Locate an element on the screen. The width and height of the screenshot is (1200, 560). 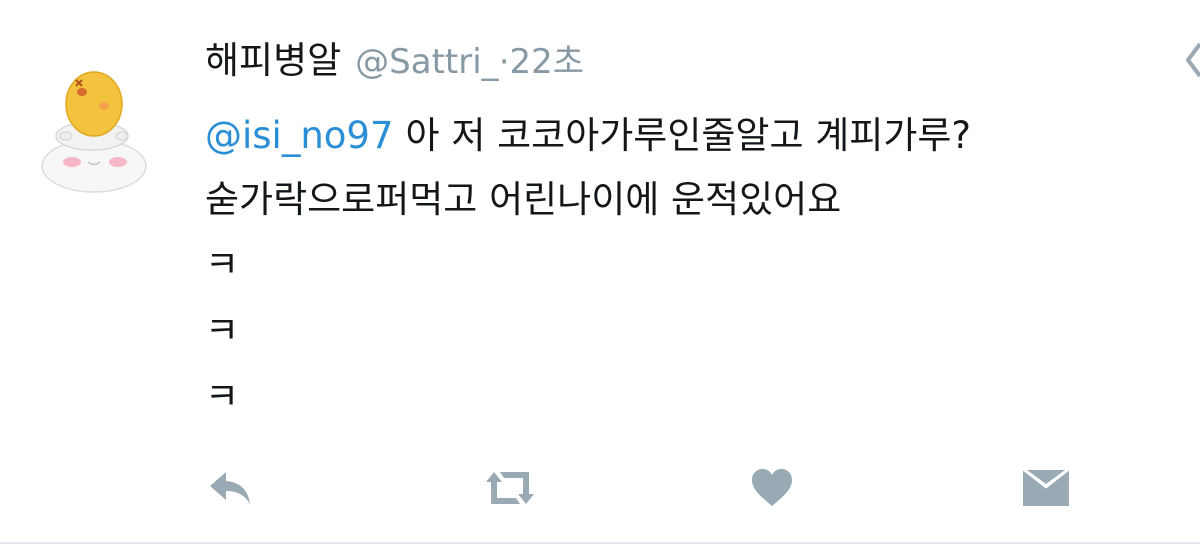
handle: @Sattri_ is located at coordinates (427, 62).